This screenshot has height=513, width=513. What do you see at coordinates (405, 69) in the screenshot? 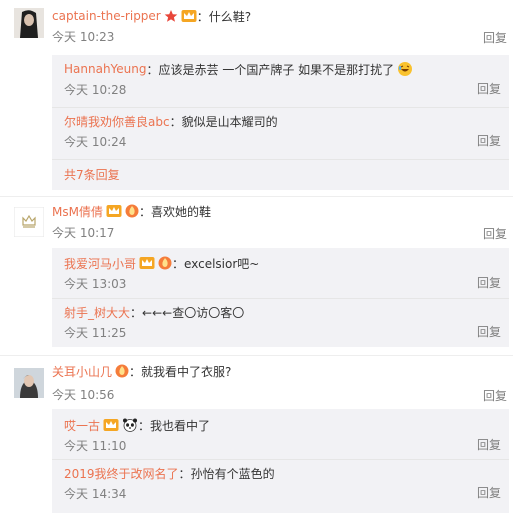
I see `laughing-emoji-icon` at bounding box center [405, 69].